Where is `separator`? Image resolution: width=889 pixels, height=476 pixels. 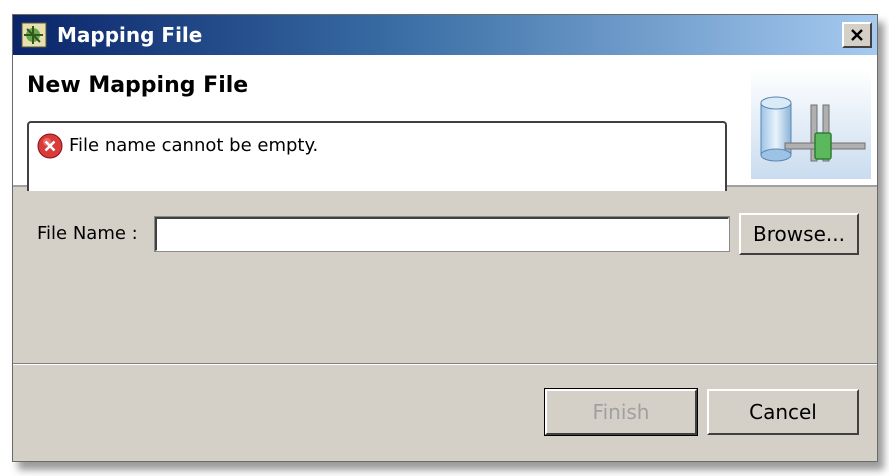 separator is located at coordinates (445, 364).